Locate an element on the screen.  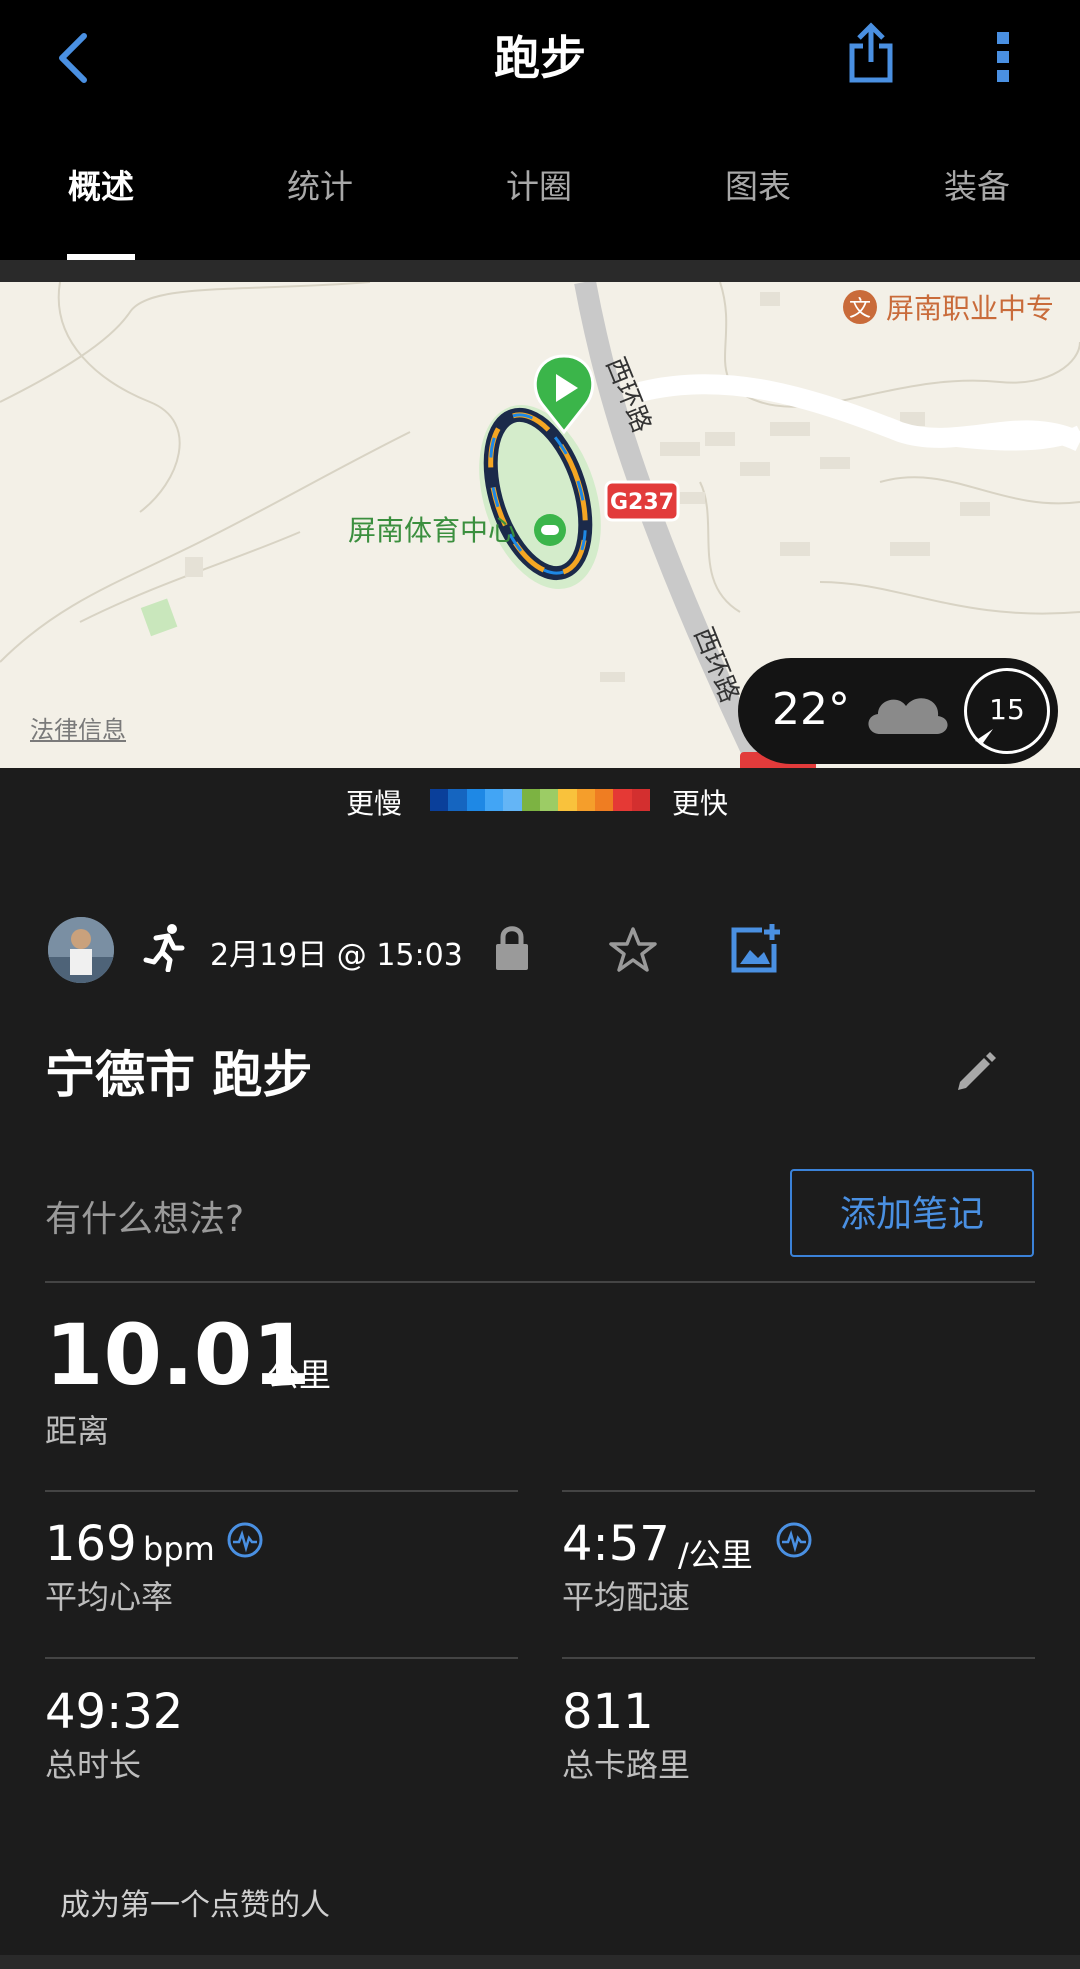
avg-pace-stat: 4:57 /公里 平均配速 is located at coordinates (797, 1563).